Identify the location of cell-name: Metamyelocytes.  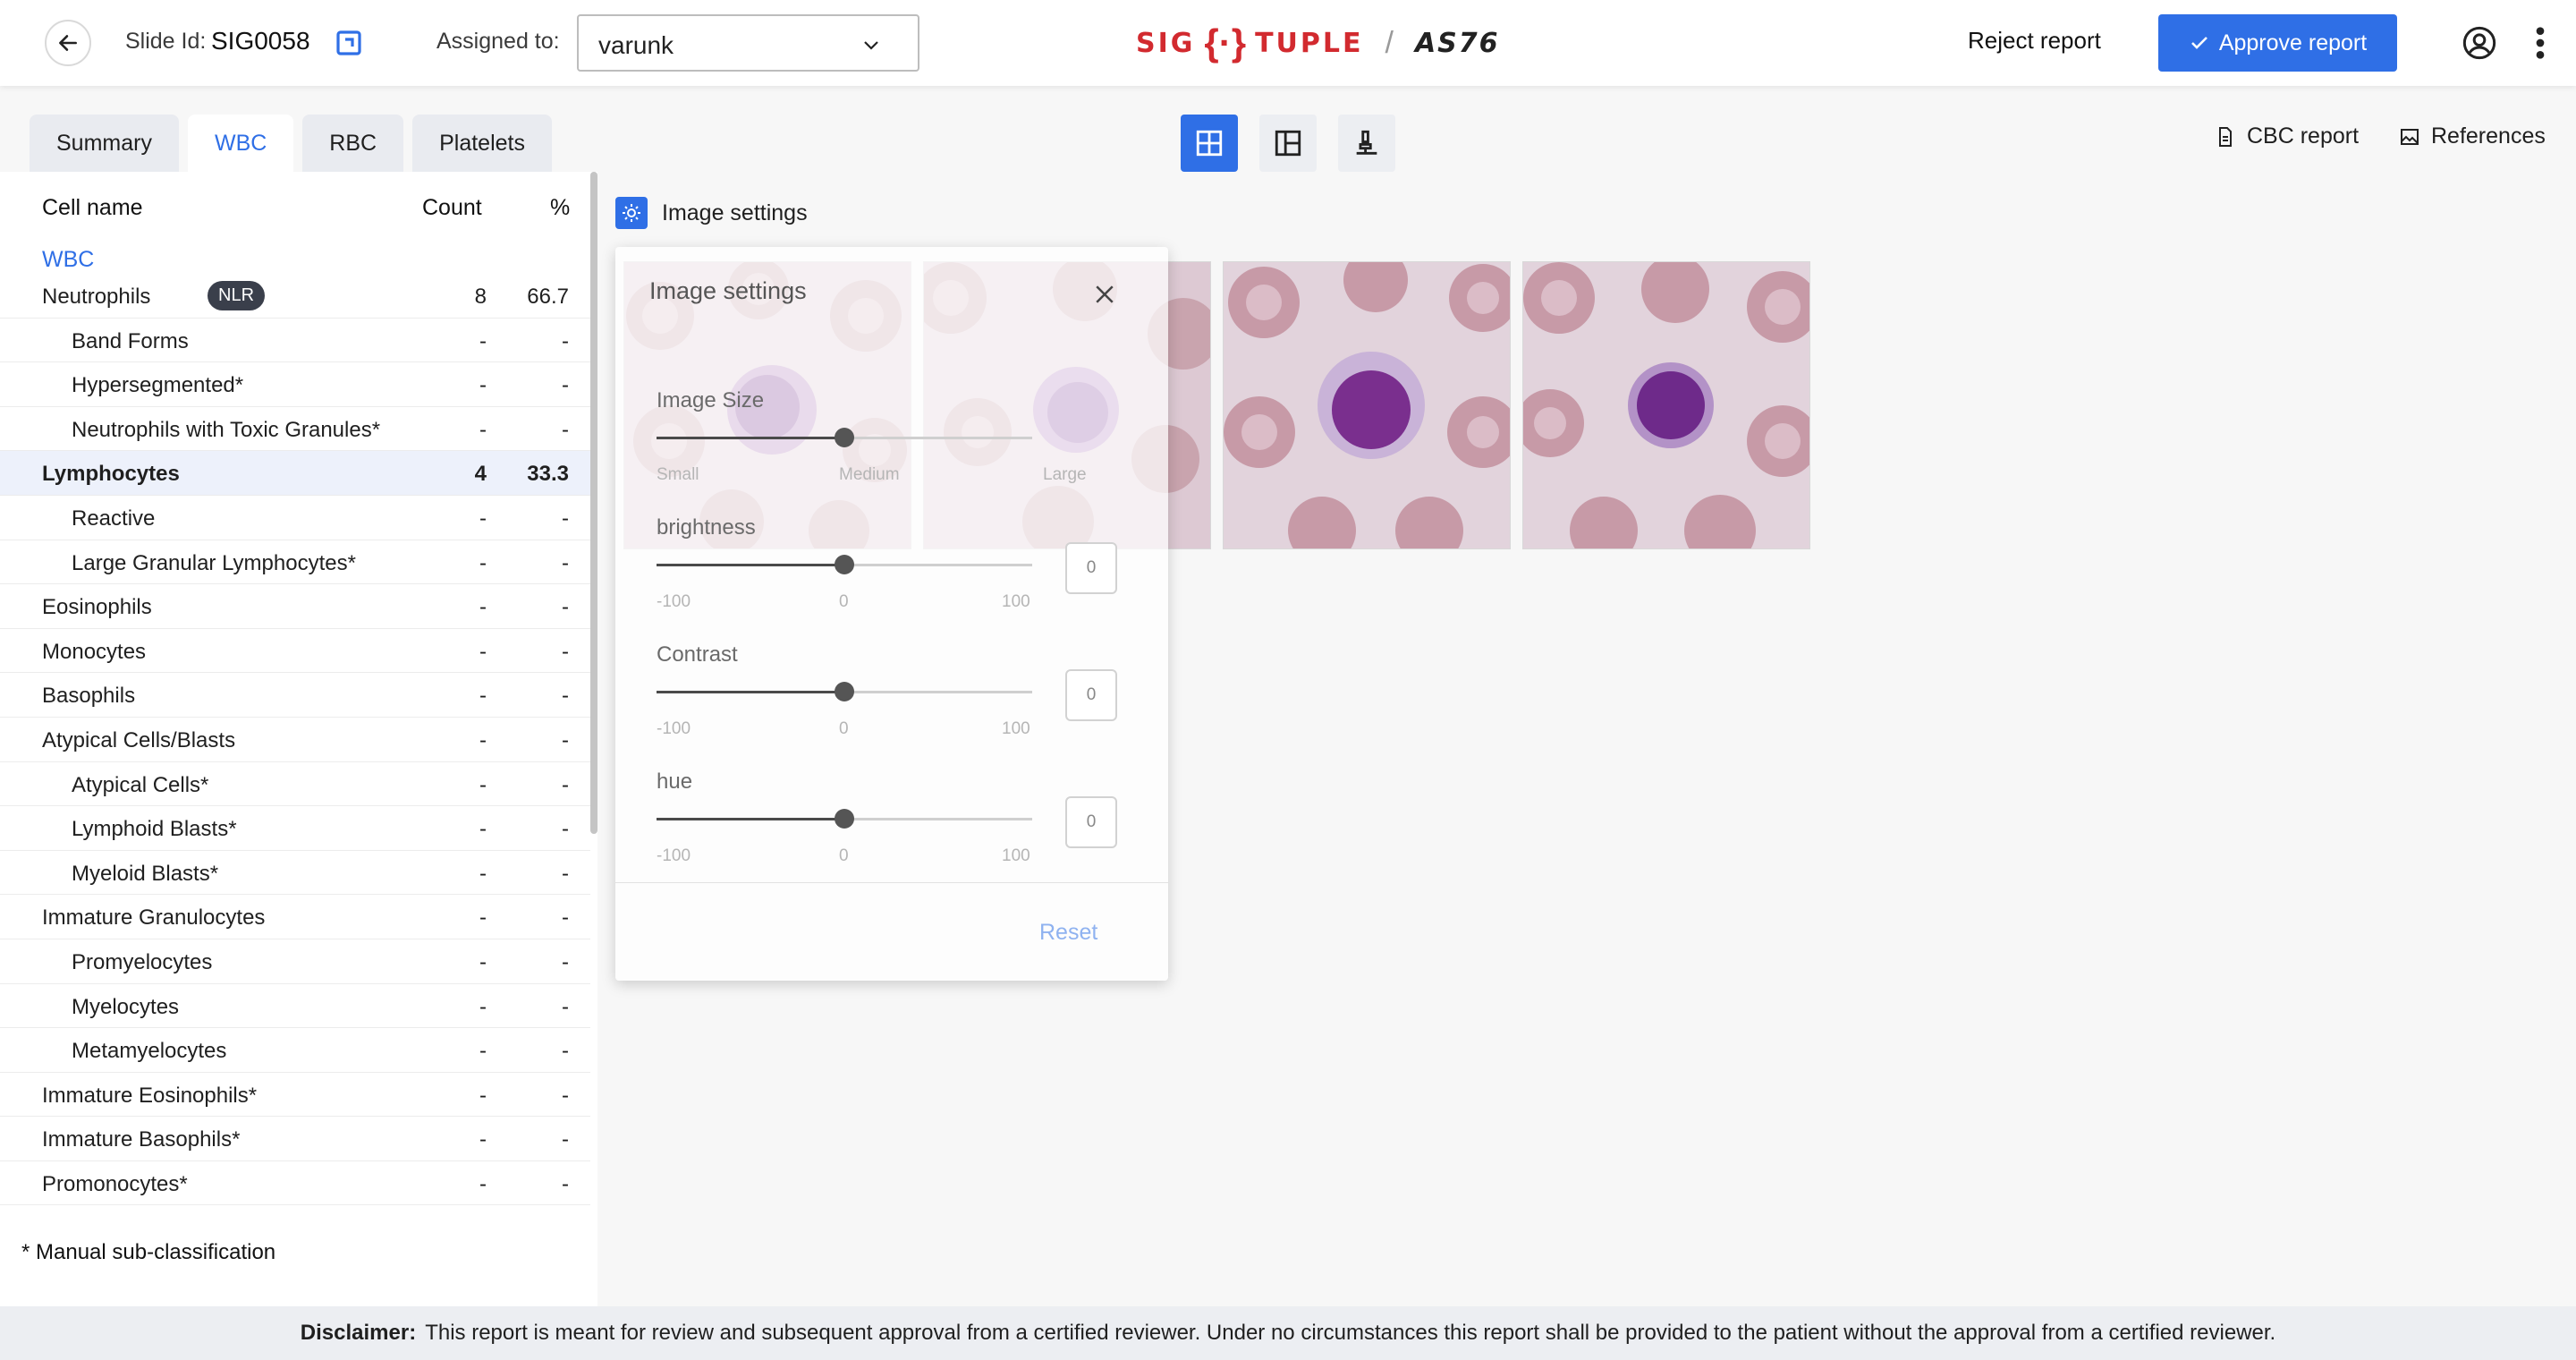
(149, 1051).